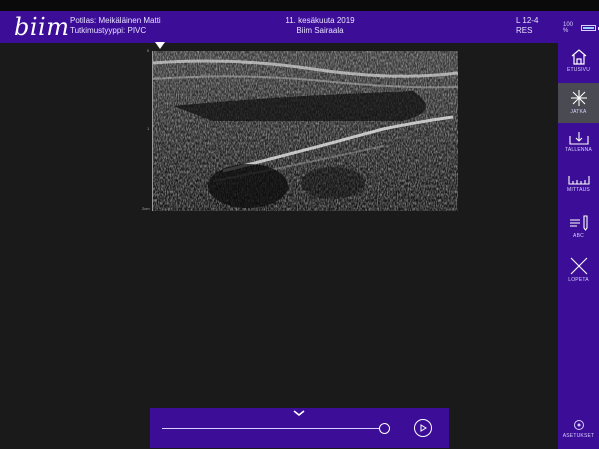  What do you see at coordinates (384, 428) in the screenshot?
I see `playback-slider-handle` at bounding box center [384, 428].